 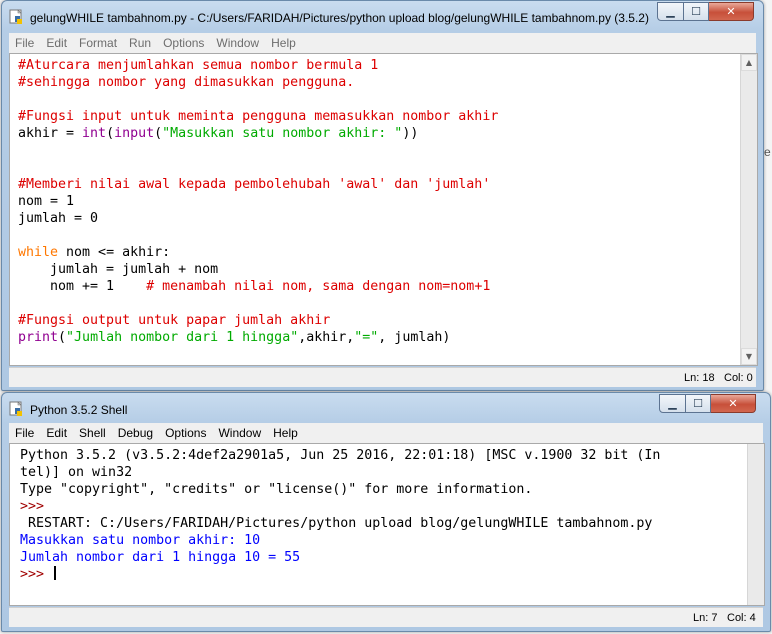 I want to click on shell-line: Jumlah nombor dari 1 hingga 10 = 55, so click(x=340, y=557).